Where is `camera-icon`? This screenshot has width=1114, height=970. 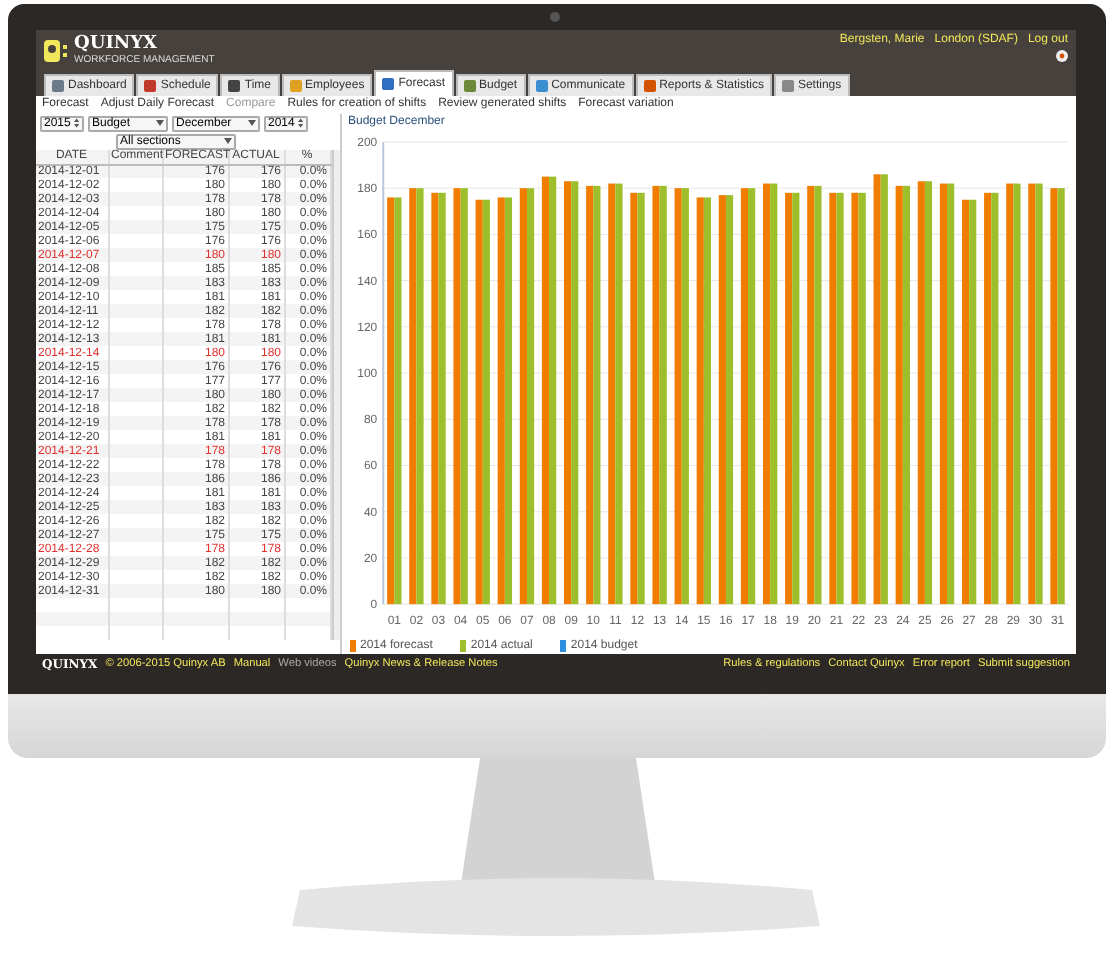 camera-icon is located at coordinates (555, 17).